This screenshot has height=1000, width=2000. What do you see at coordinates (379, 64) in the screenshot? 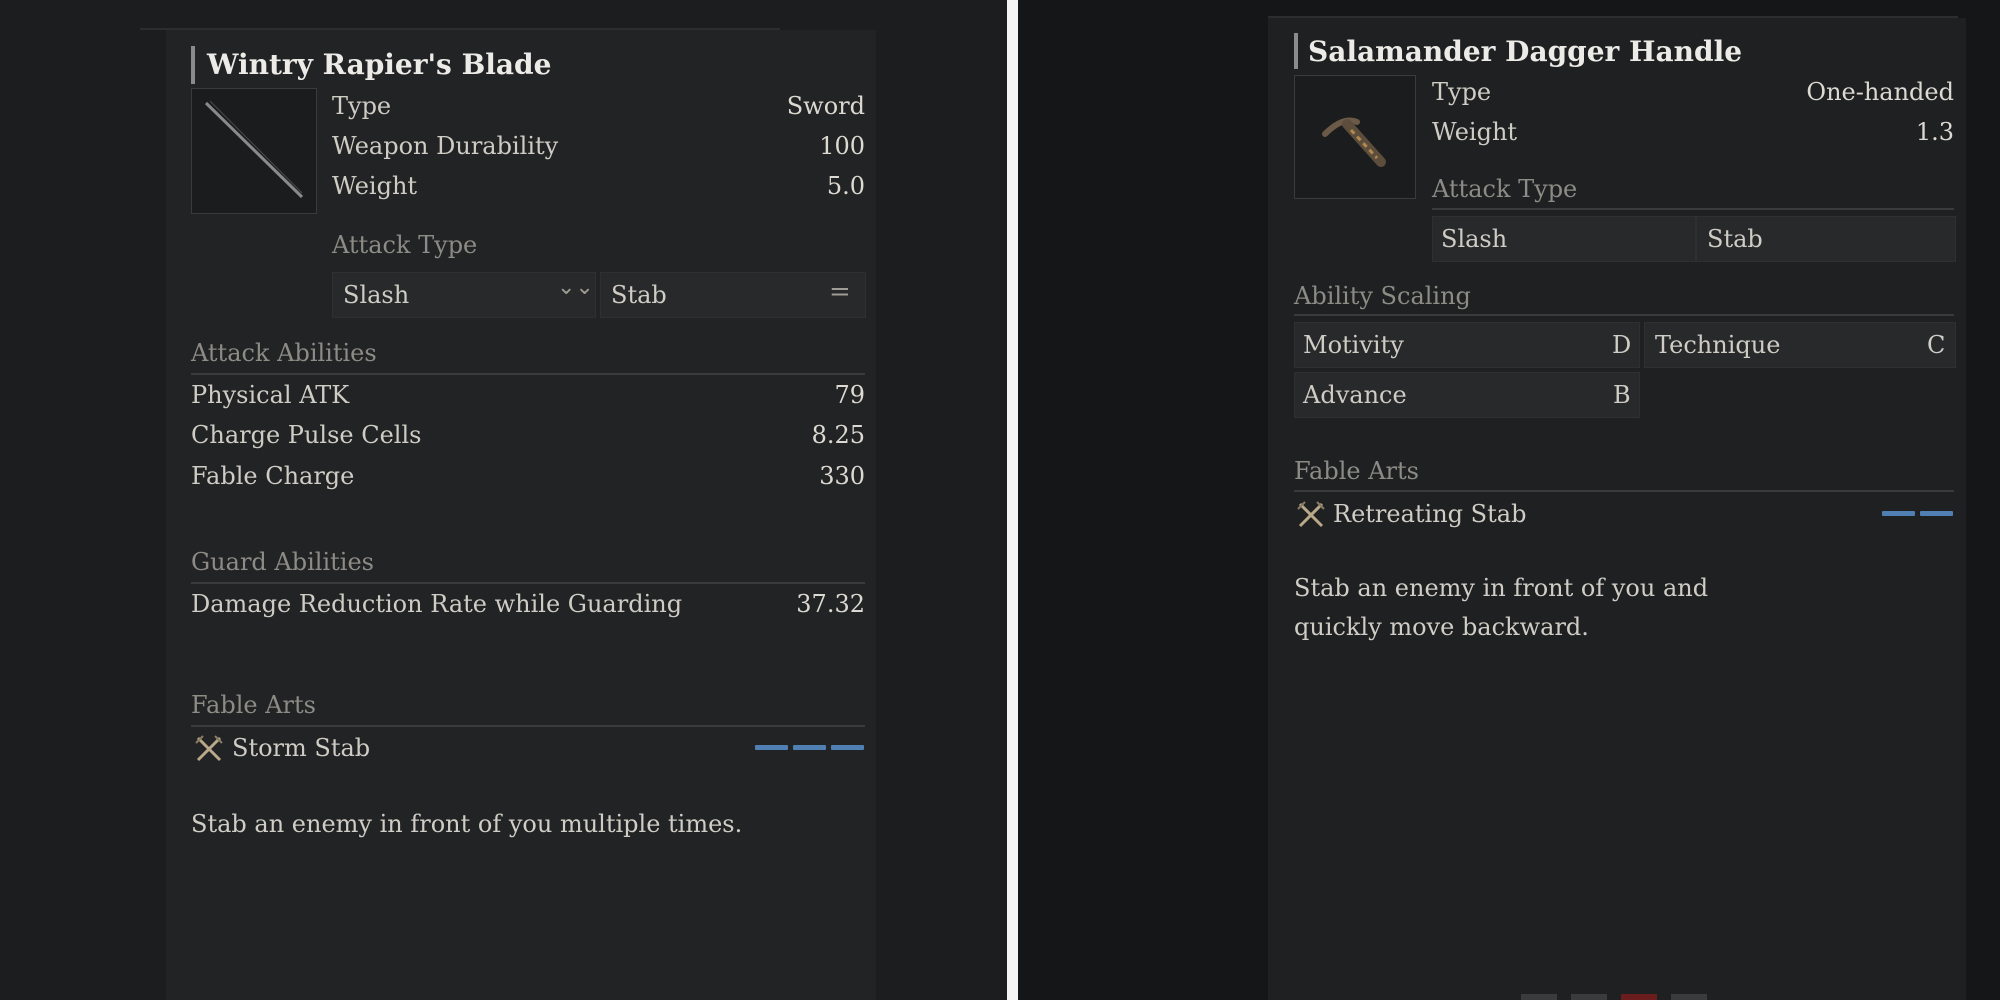
I see `left-item-title: Wintry Rapier's Blade` at bounding box center [379, 64].